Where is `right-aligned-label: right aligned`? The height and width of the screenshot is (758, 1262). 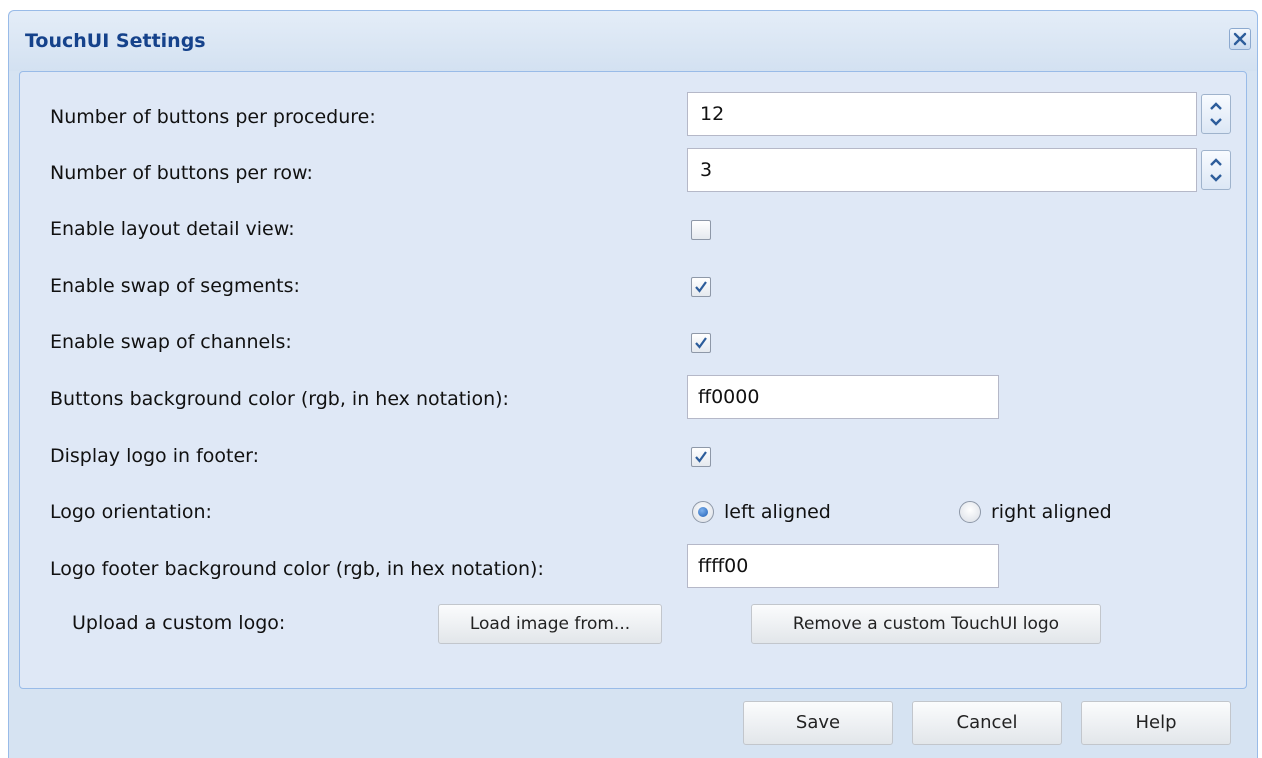
right-aligned-label: right aligned is located at coordinates (1051, 512).